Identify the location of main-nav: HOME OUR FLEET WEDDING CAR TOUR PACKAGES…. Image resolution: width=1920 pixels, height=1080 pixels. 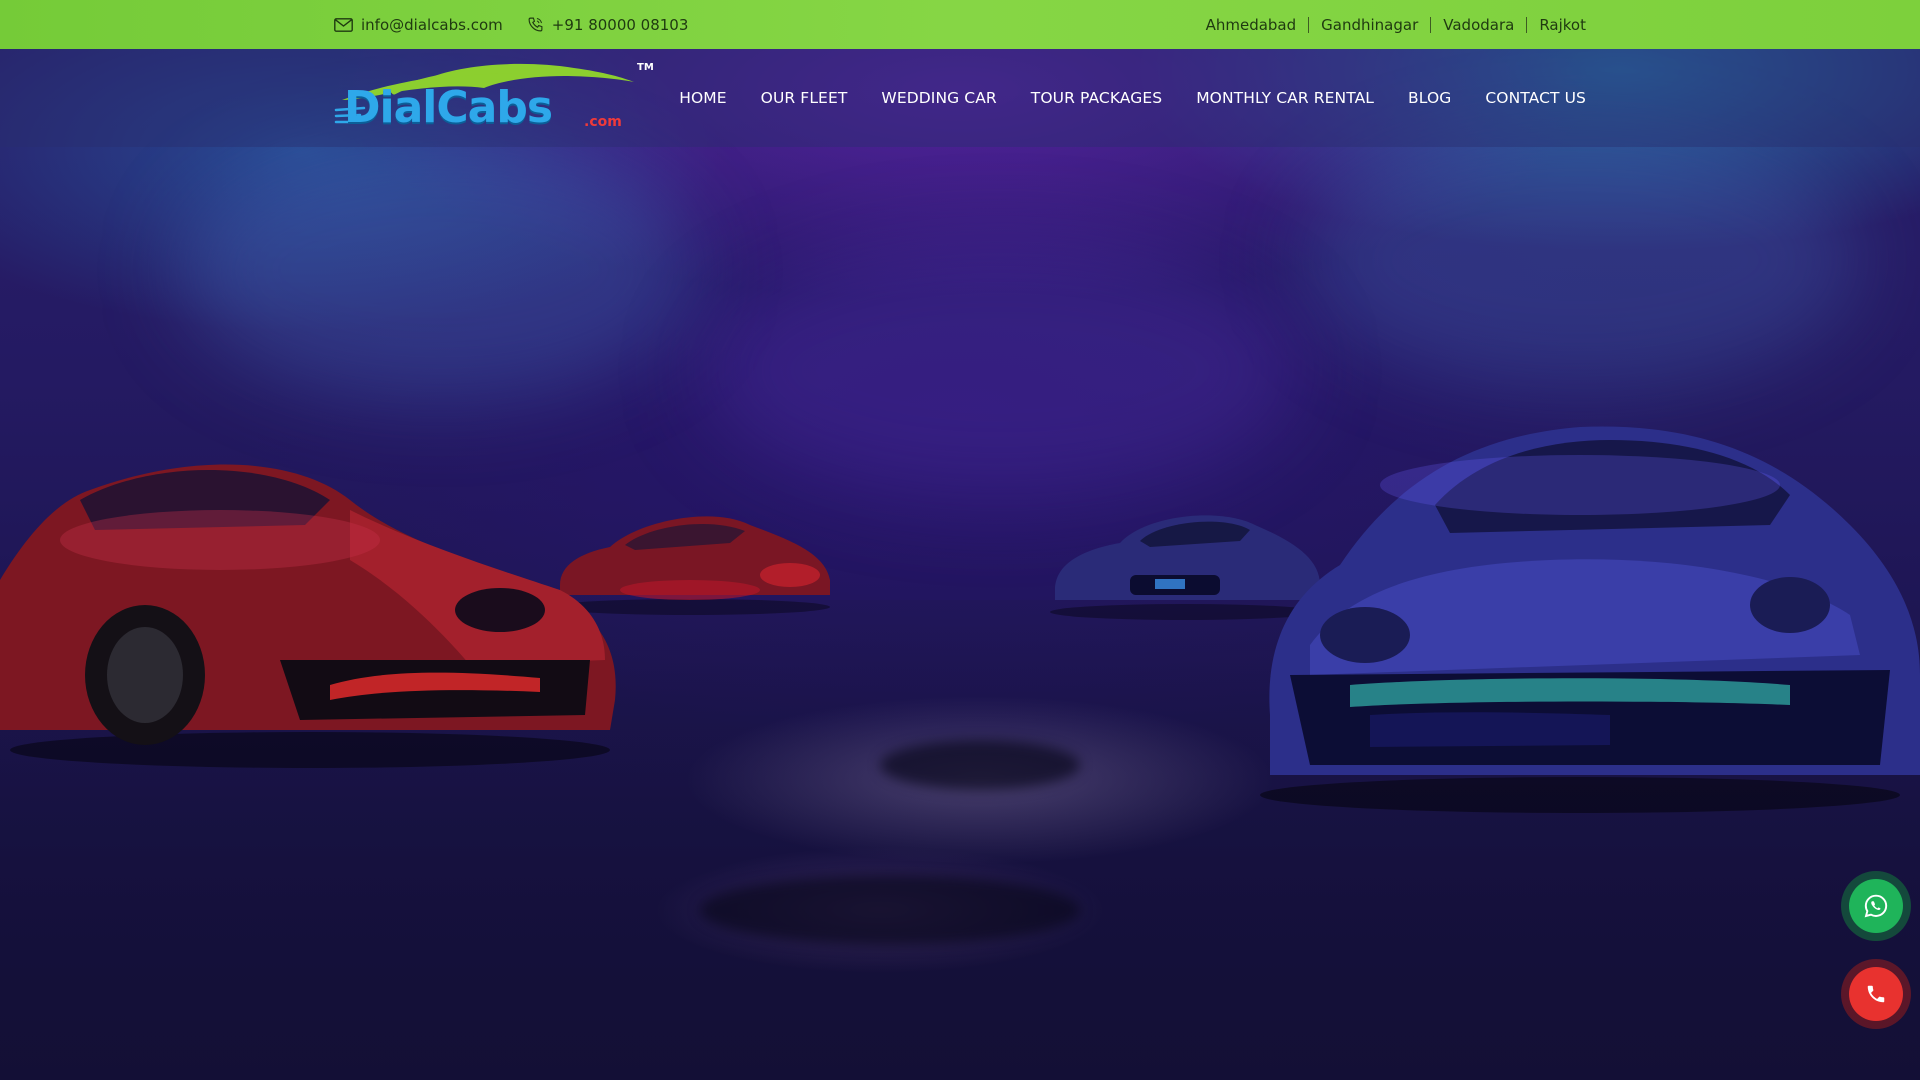
(1132, 98).